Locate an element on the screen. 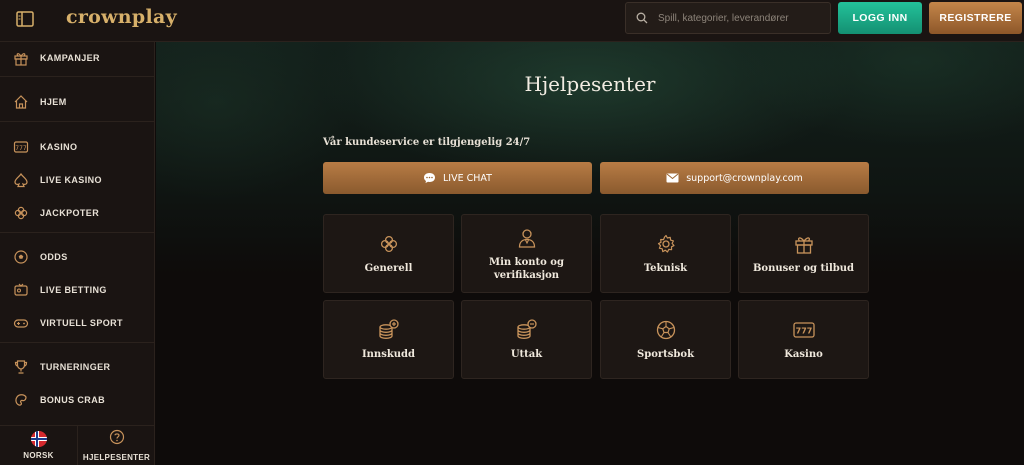 The height and width of the screenshot is (465, 1024). help-card-innskudd: Innskudd is located at coordinates (388, 339).